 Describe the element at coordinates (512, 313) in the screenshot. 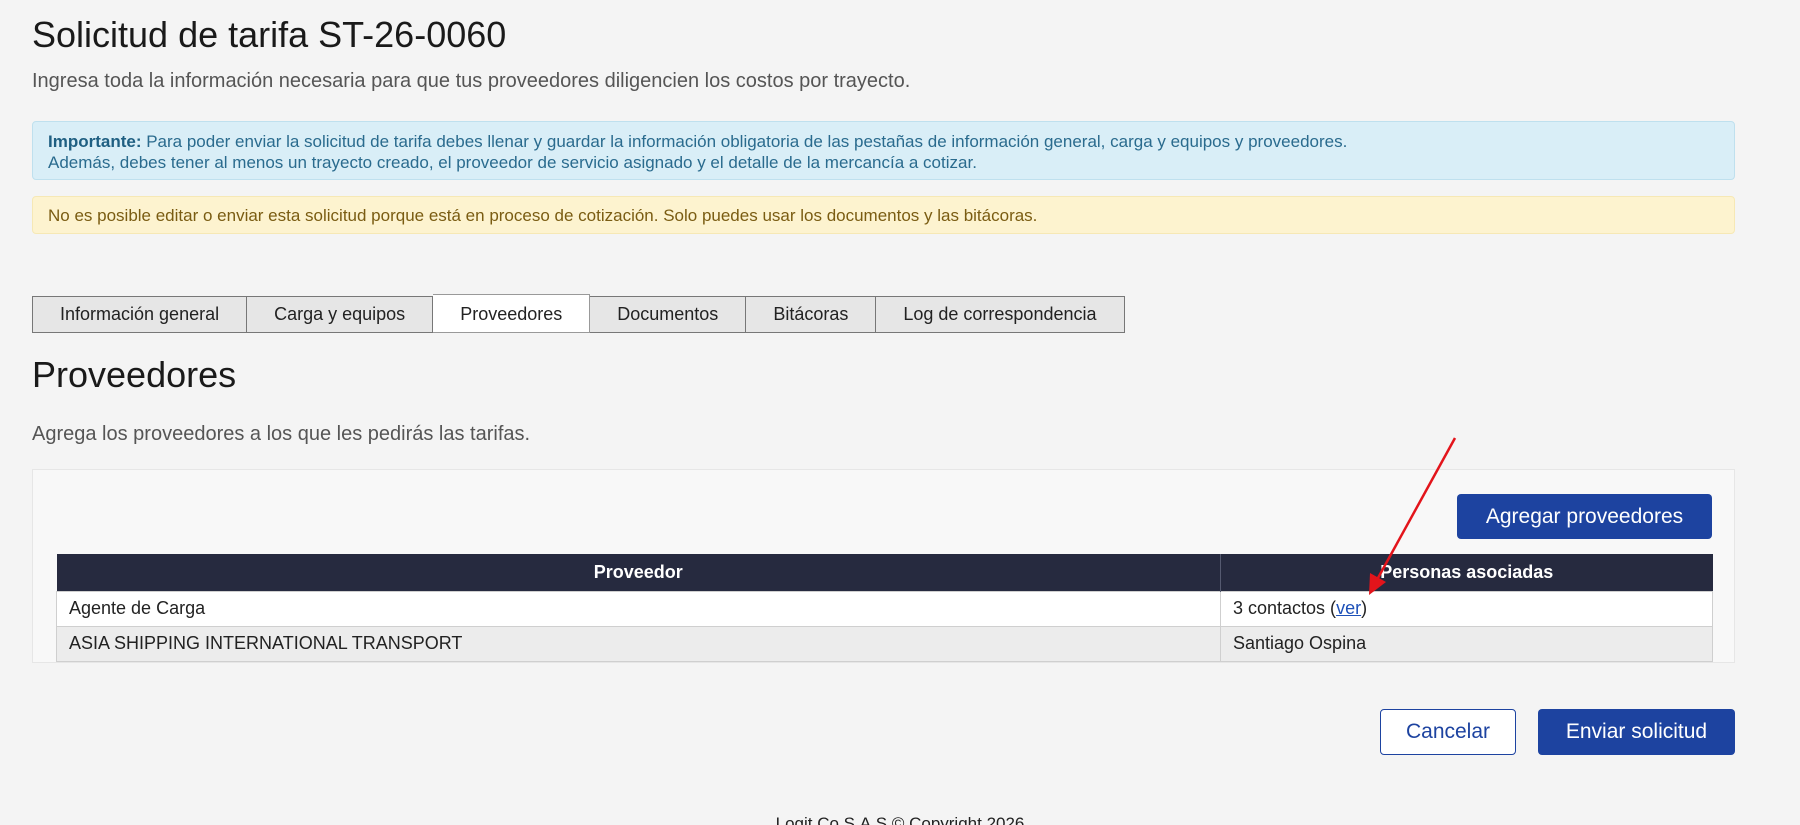

I see `tab-proveedores: Proveedores` at that location.